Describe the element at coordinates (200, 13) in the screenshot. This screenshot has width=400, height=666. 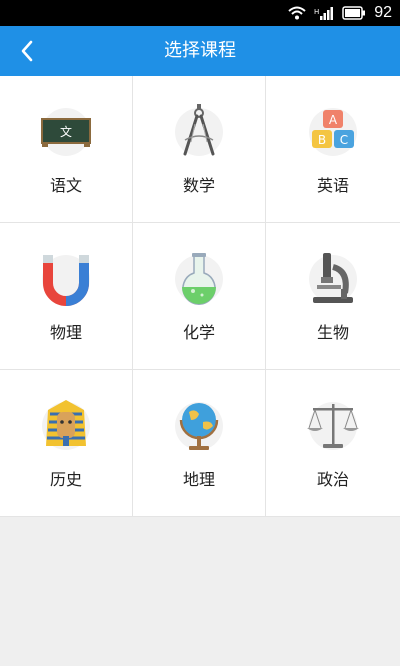
I see `status-bar: H 92` at that location.